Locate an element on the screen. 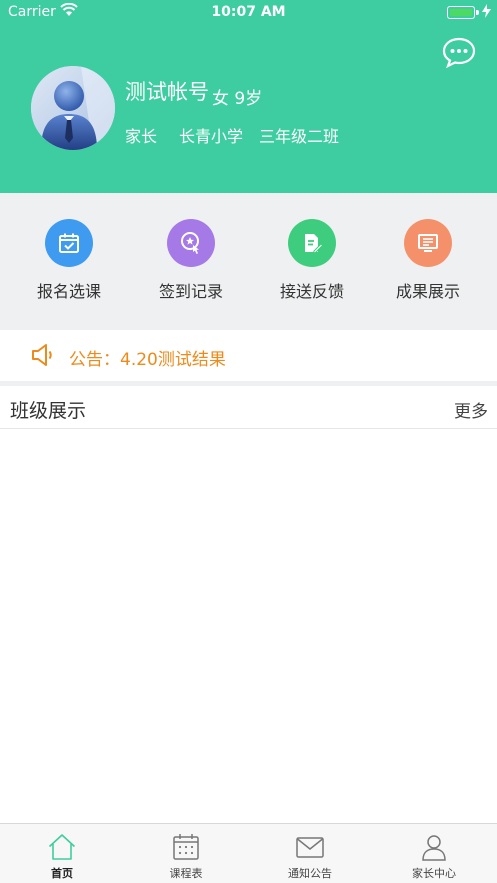 This screenshot has width=497, height=883. person-icon is located at coordinates (434, 848).